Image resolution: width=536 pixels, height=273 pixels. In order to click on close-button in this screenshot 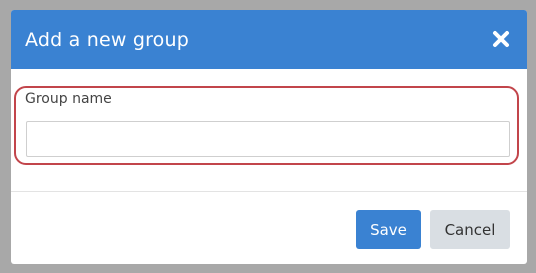, I will do `click(501, 39)`.